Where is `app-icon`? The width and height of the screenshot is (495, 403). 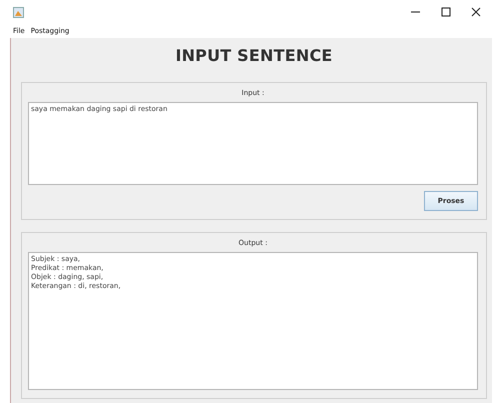
app-icon is located at coordinates (18, 12).